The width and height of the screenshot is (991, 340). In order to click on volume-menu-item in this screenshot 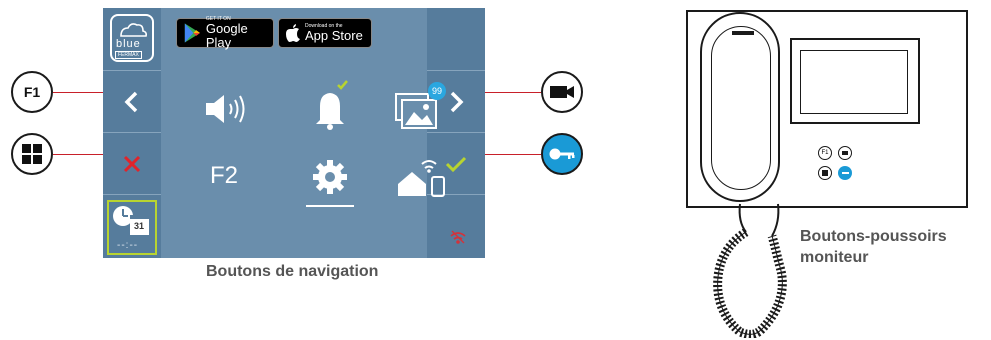, I will do `click(230, 110)`.